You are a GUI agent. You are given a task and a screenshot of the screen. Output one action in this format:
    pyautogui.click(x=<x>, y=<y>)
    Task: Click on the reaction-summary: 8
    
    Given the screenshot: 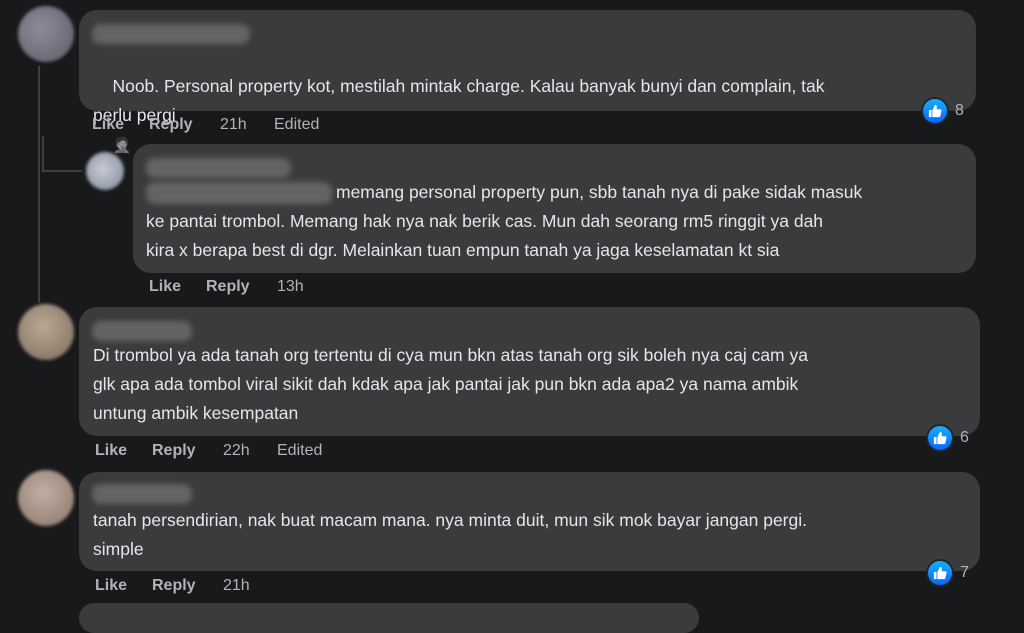 What is the action you would take?
    pyautogui.click(x=942, y=111)
    